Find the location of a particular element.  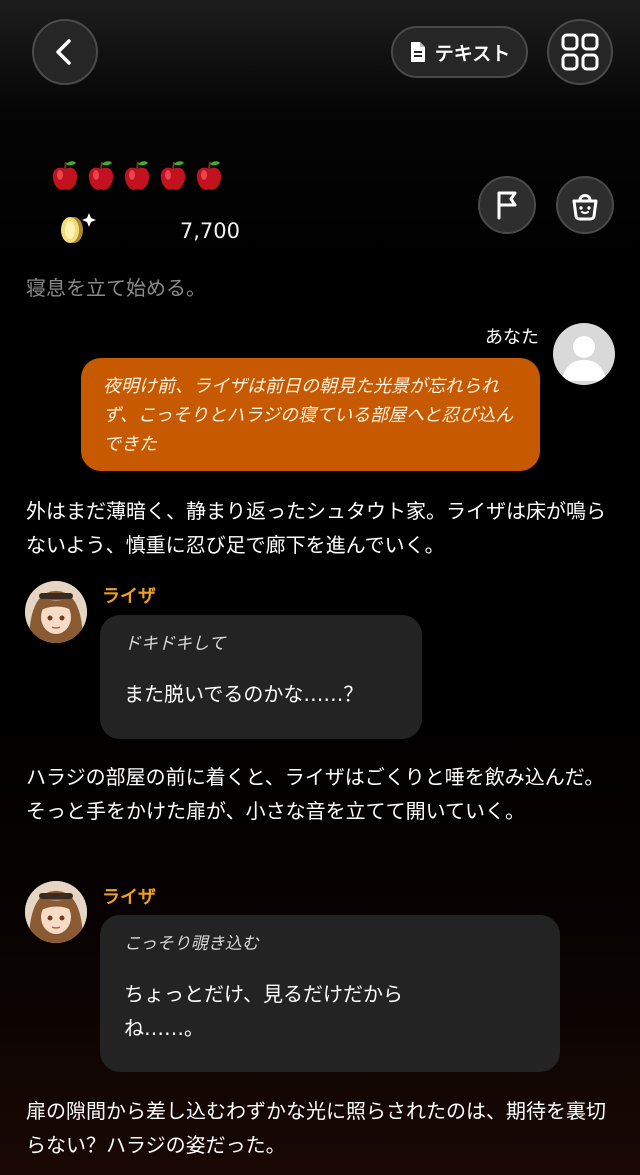

chevron-left-icon is located at coordinates (63, 52).